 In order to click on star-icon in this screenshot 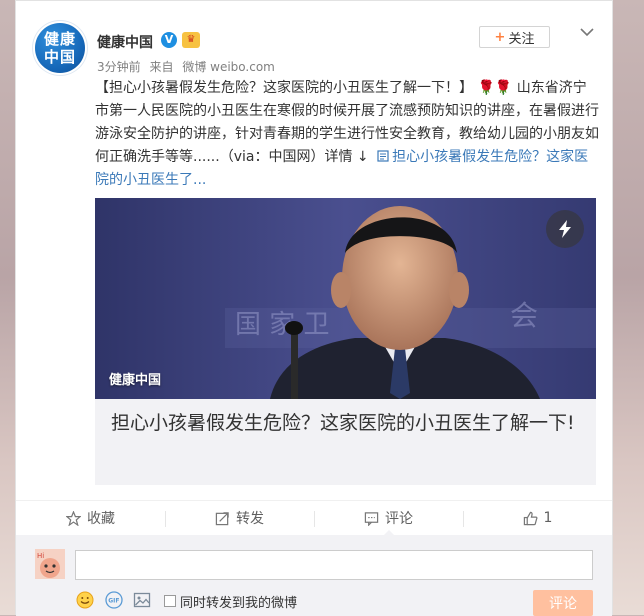, I will do `click(73, 518)`.